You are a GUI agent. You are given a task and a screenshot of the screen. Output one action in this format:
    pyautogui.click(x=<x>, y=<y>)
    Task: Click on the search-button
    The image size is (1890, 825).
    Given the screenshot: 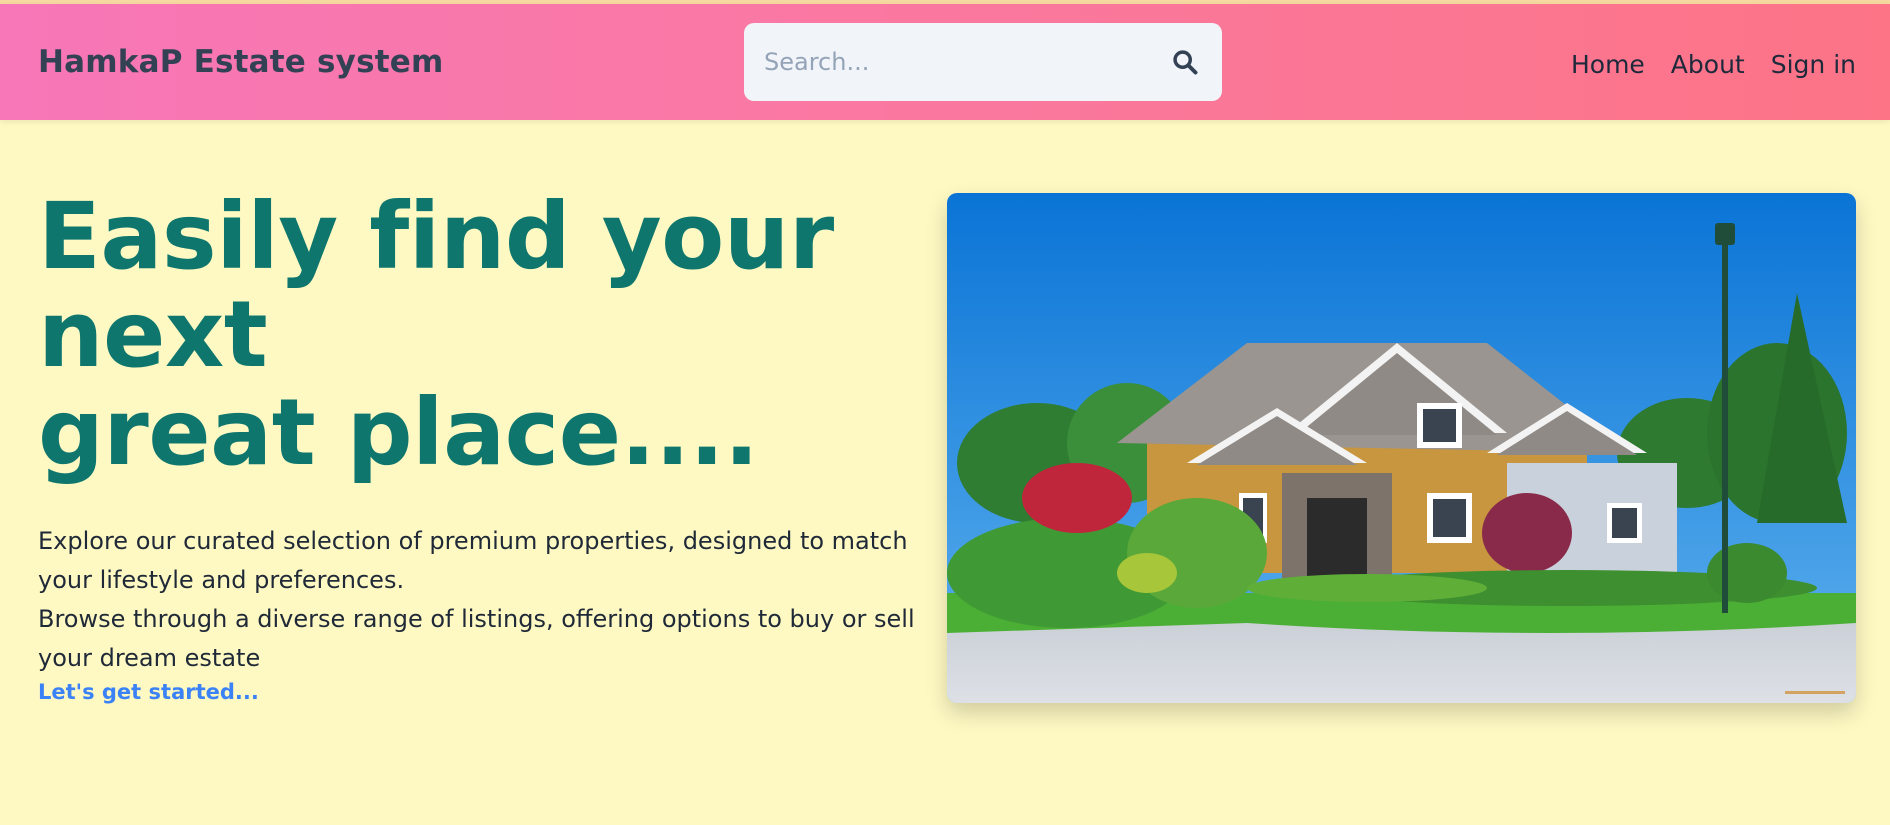 What is the action you would take?
    pyautogui.click(x=1185, y=62)
    